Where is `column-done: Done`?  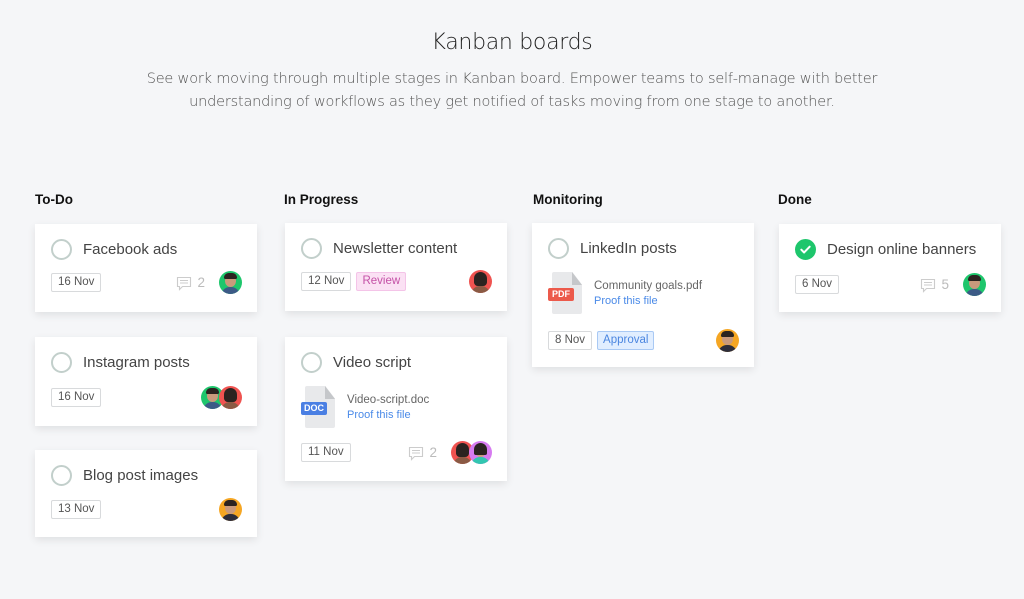
column-done: Done is located at coordinates (890, 200).